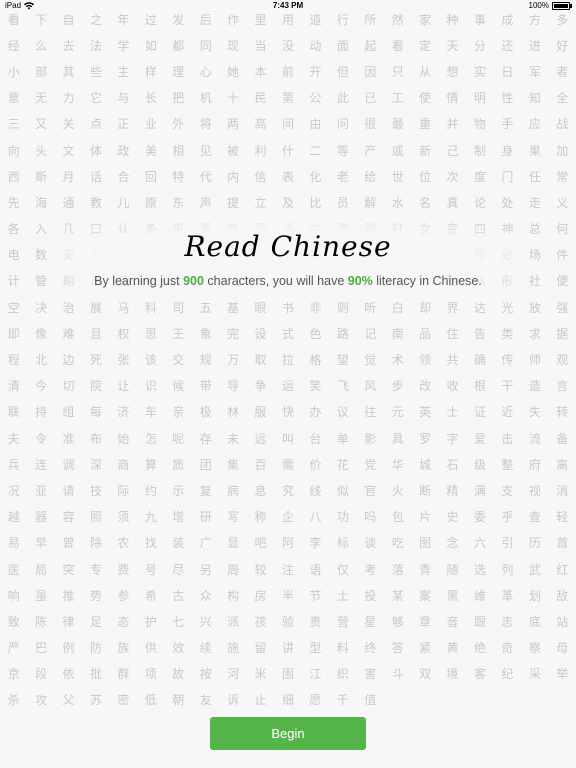 The image size is (576, 768). What do you see at coordinates (287, 543) in the screenshot?
I see `background-char: 阿` at bounding box center [287, 543].